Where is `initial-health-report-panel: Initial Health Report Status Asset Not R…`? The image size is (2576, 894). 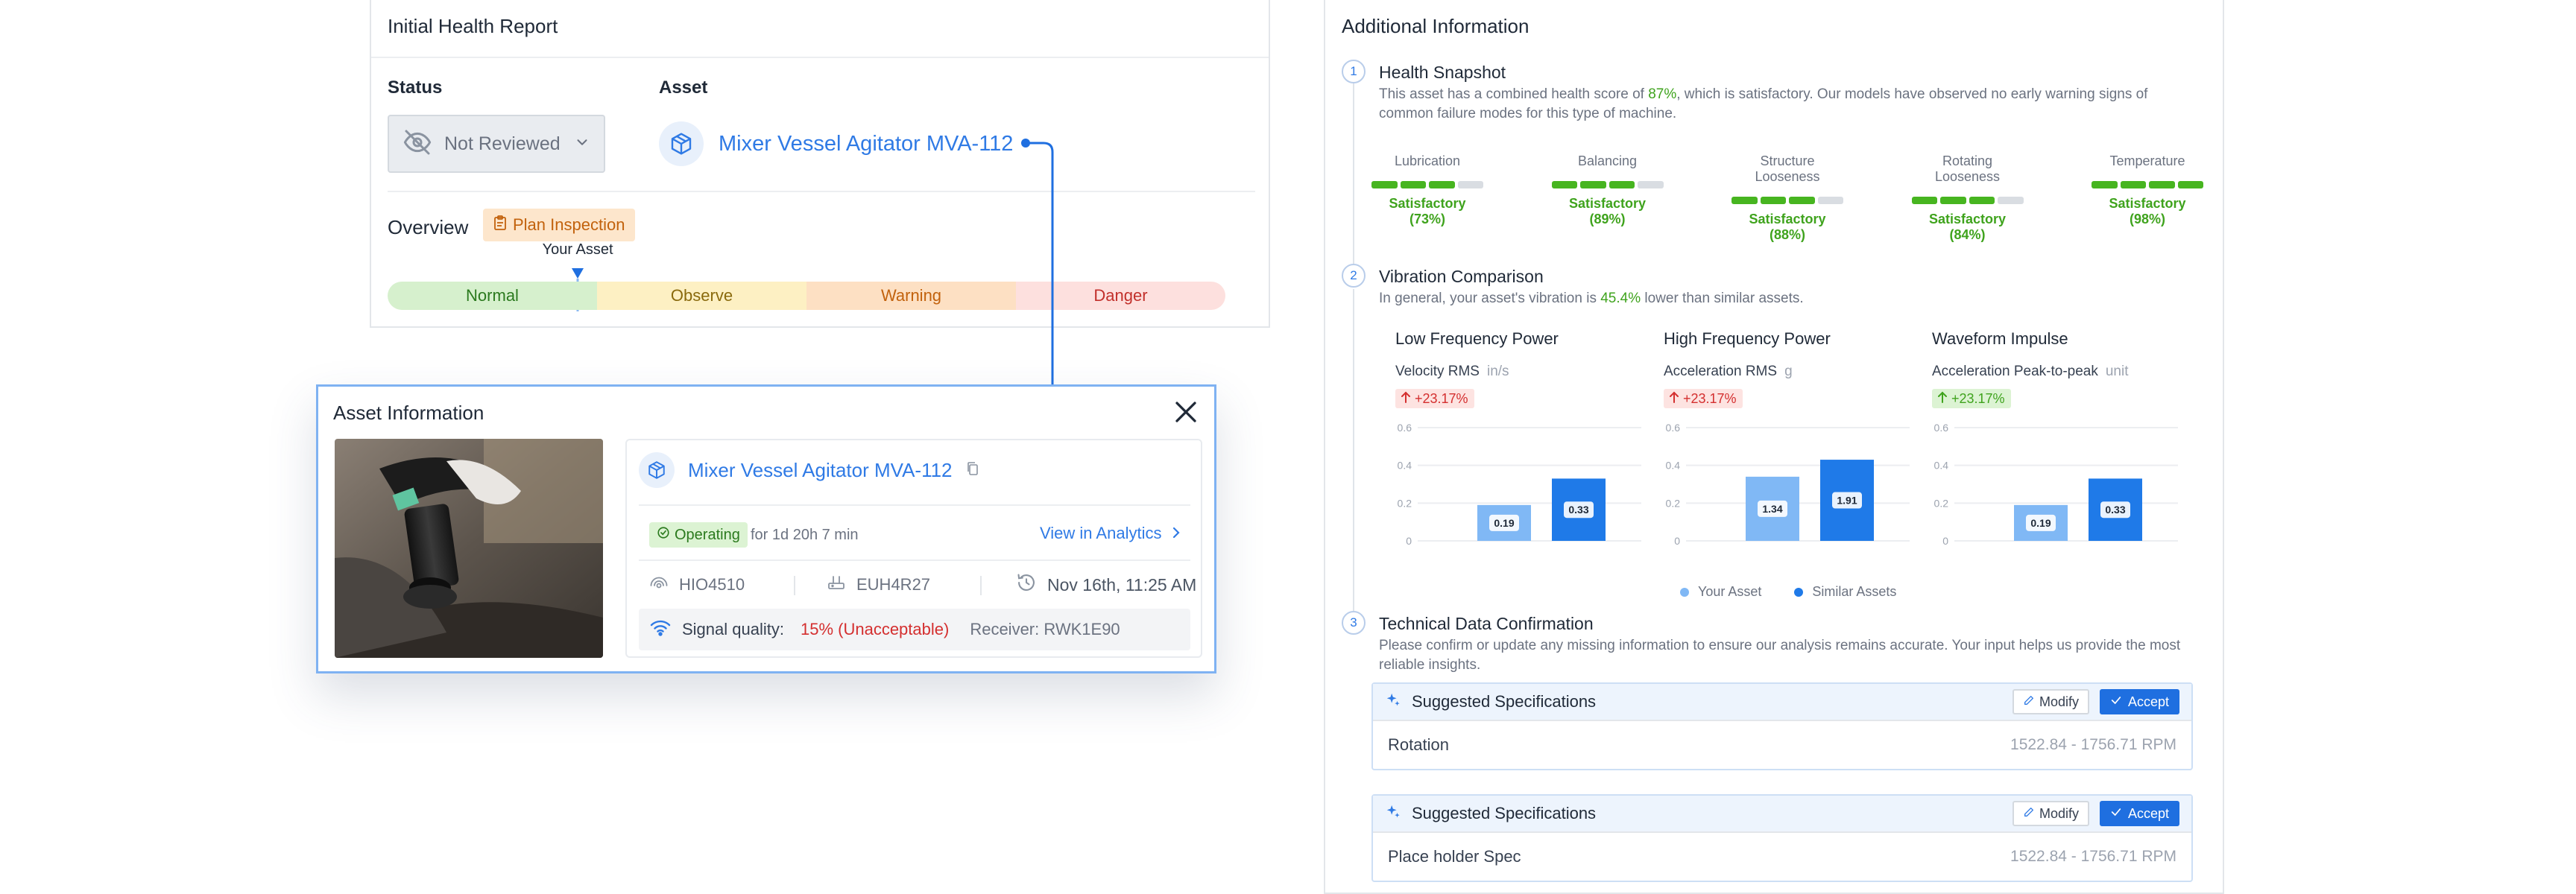 initial-health-report-panel: Initial Health Report Status Asset Not R… is located at coordinates (820, 164).